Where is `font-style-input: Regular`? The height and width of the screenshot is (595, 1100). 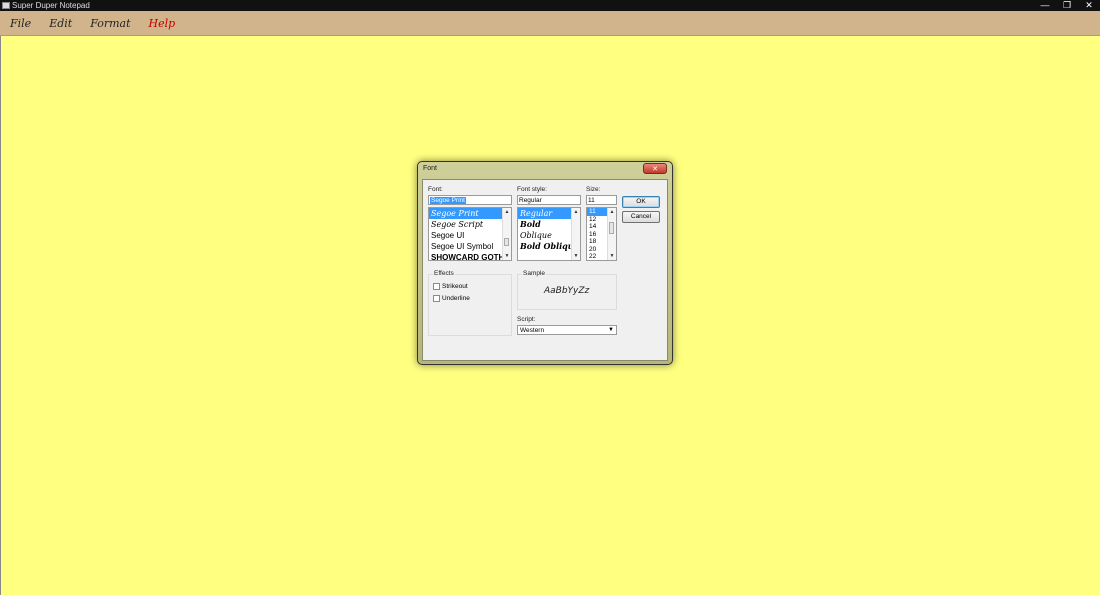
font-style-input: Regular is located at coordinates (549, 200).